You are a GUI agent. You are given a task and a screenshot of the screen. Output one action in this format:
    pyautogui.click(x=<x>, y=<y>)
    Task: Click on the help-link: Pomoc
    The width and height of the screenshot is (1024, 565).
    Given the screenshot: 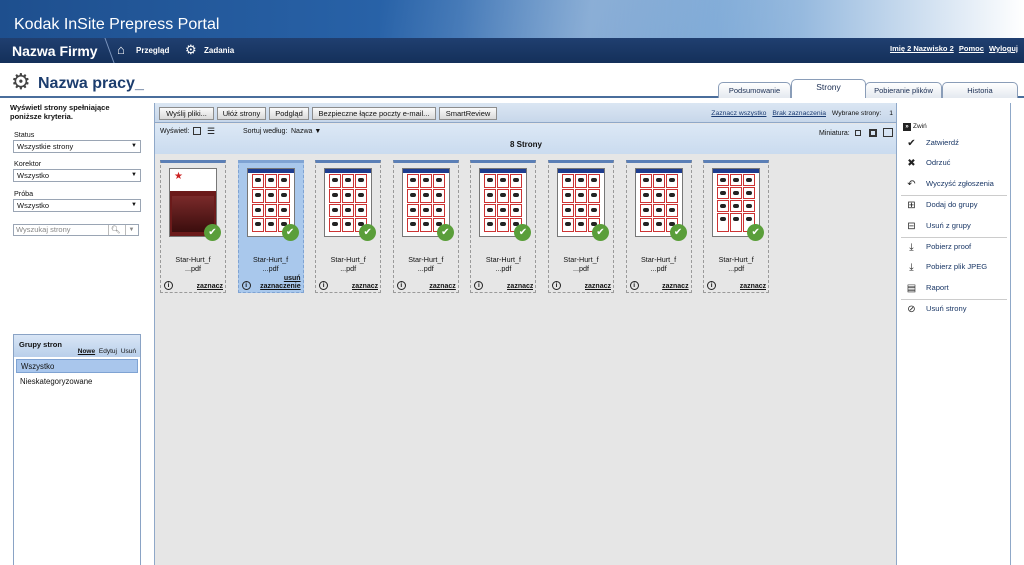 What is the action you would take?
    pyautogui.click(x=971, y=48)
    